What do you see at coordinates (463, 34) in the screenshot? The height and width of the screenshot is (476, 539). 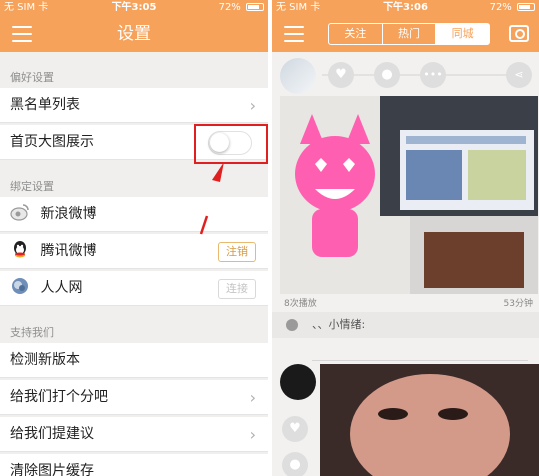 I see `tab-local: 同城` at bounding box center [463, 34].